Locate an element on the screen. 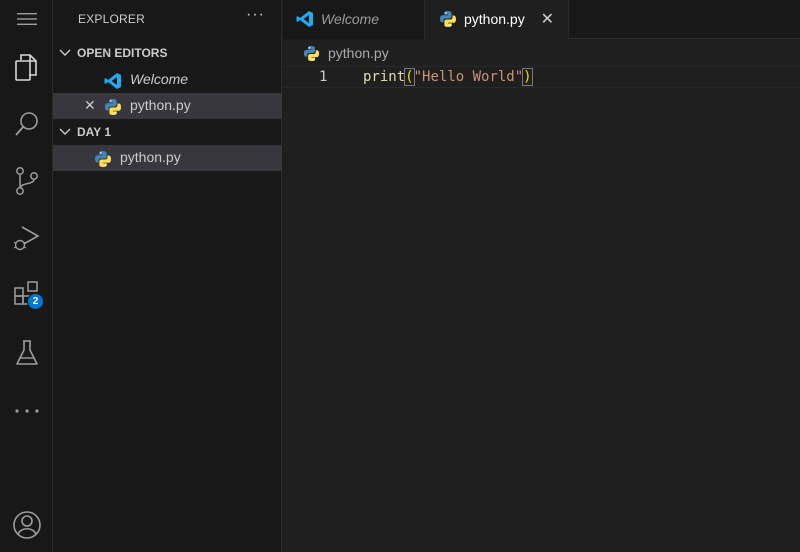 This screenshot has width=800, height=552. tab-welcome: Welcome is located at coordinates (354, 19).